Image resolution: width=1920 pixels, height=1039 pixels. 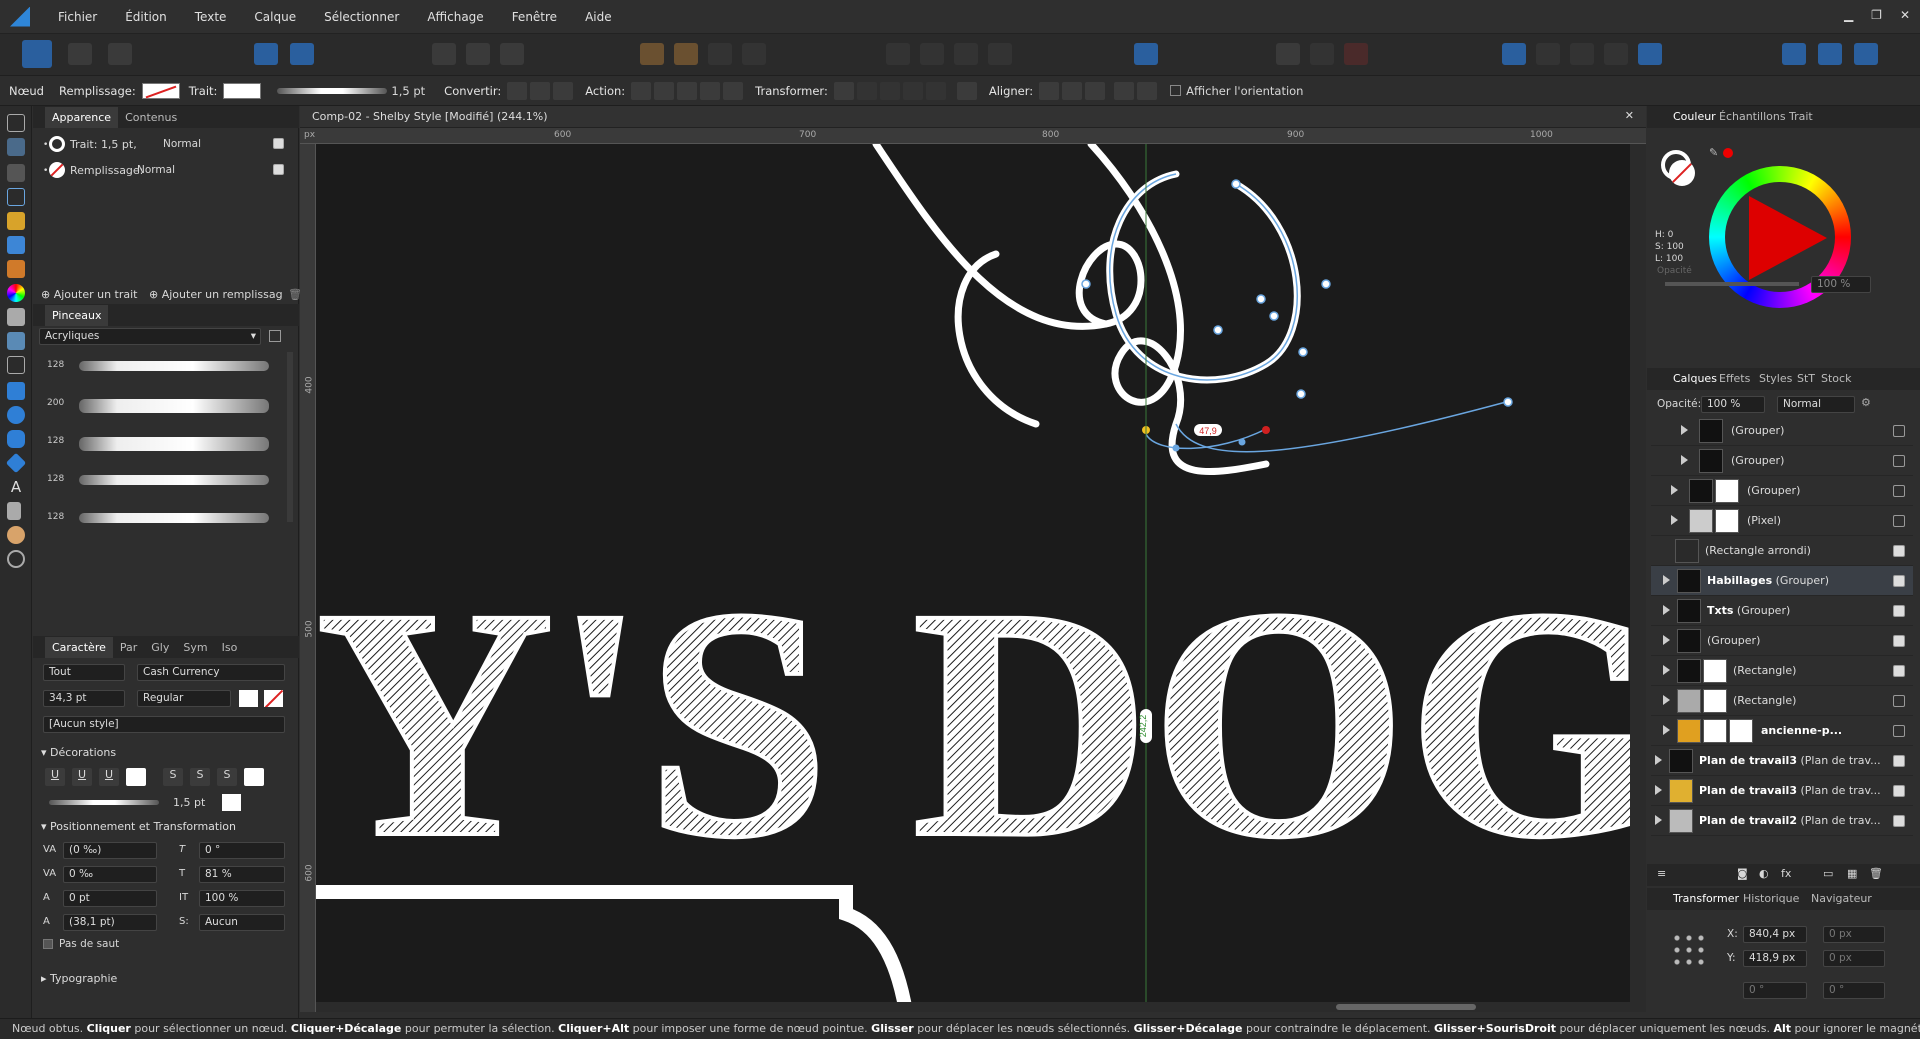 What do you see at coordinates (641, 90) in the screenshot?
I see `break-curve-icon` at bounding box center [641, 90].